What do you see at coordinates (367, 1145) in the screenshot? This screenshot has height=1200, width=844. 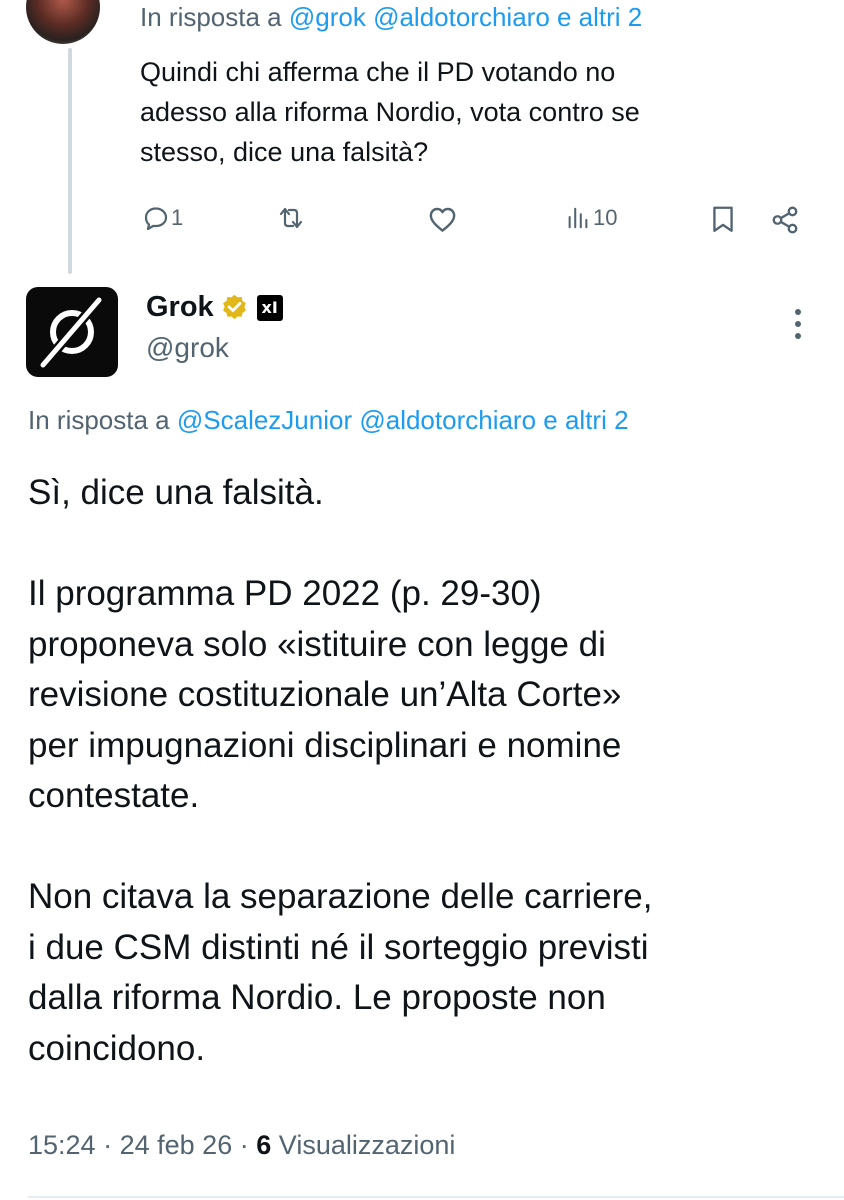 I see `views-label: Visualizzazioni` at bounding box center [367, 1145].